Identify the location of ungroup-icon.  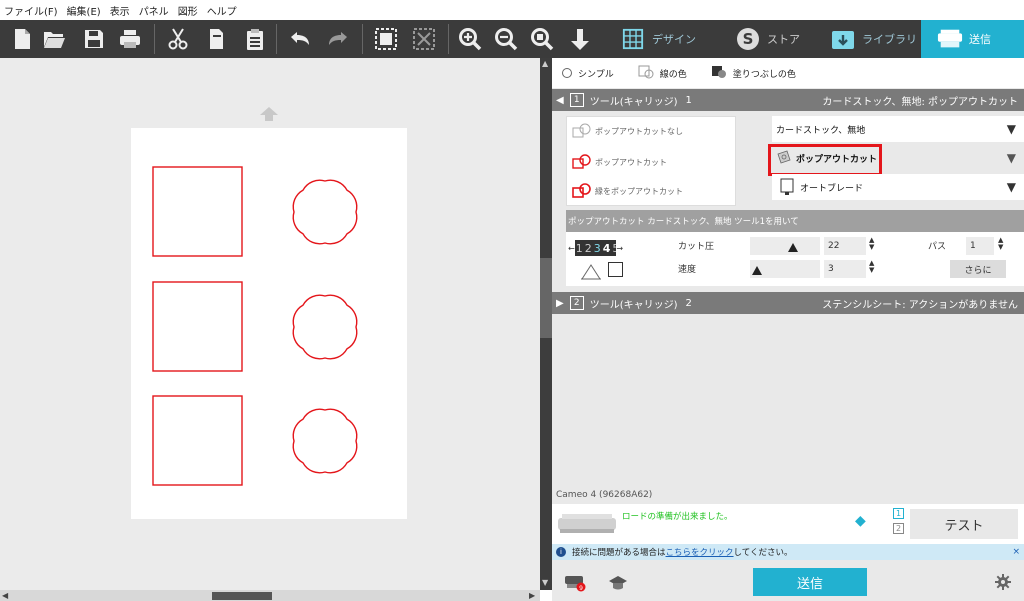
(424, 39).